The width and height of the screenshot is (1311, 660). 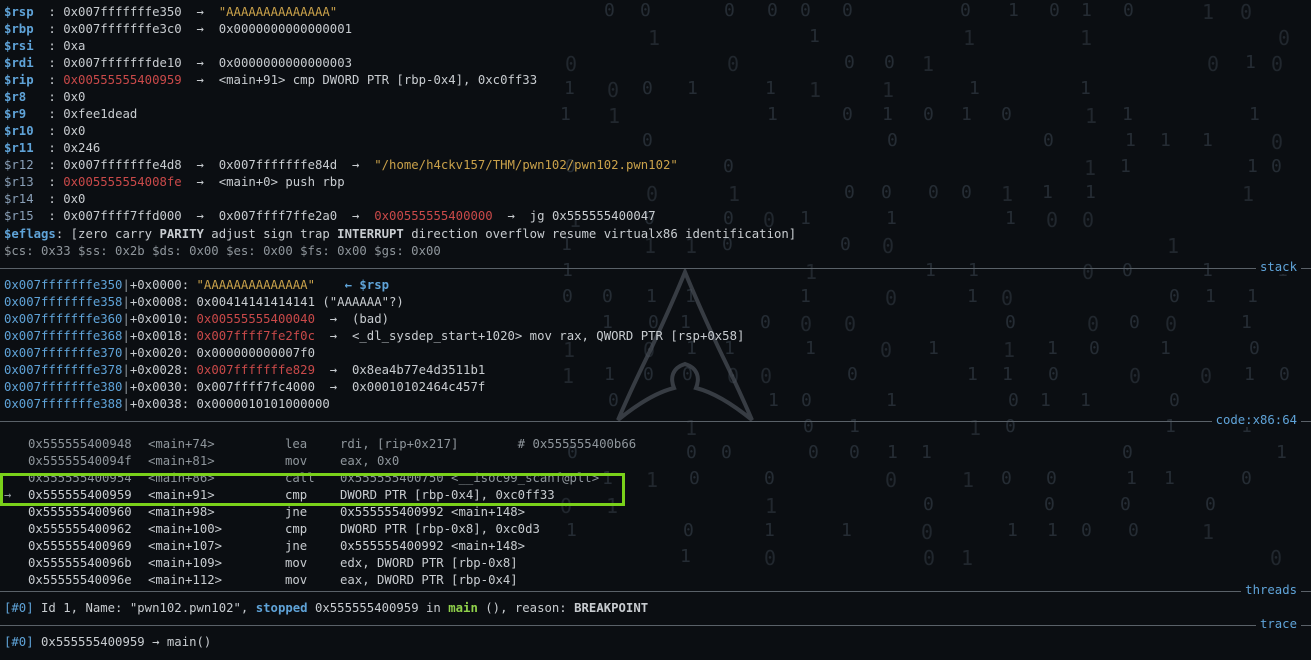 What do you see at coordinates (1278, 624) in the screenshot?
I see `trace-section-label: trace` at bounding box center [1278, 624].